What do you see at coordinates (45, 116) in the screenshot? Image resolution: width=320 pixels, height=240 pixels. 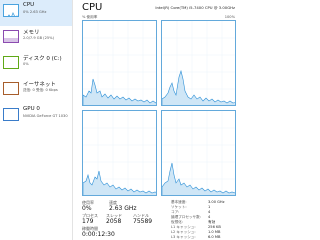 I see `sidebar-item-sublabel: NVIDIA GeForce GT 1030` at bounding box center [45, 116].